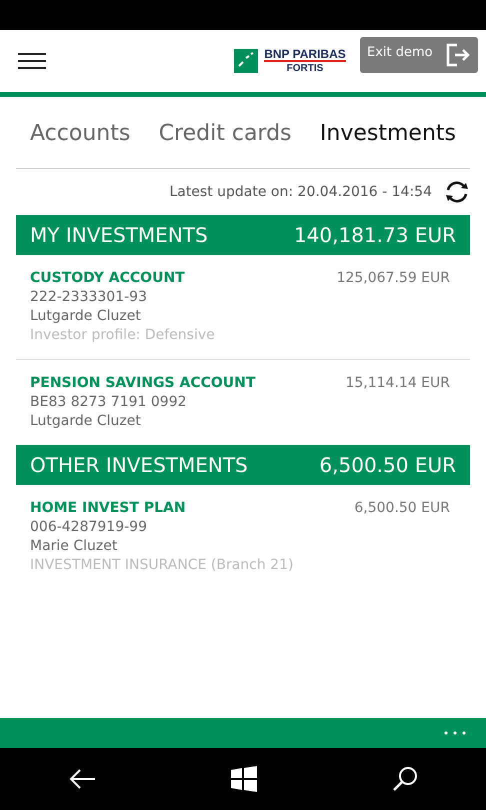  What do you see at coordinates (82, 779) in the screenshot?
I see `back-icon` at bounding box center [82, 779].